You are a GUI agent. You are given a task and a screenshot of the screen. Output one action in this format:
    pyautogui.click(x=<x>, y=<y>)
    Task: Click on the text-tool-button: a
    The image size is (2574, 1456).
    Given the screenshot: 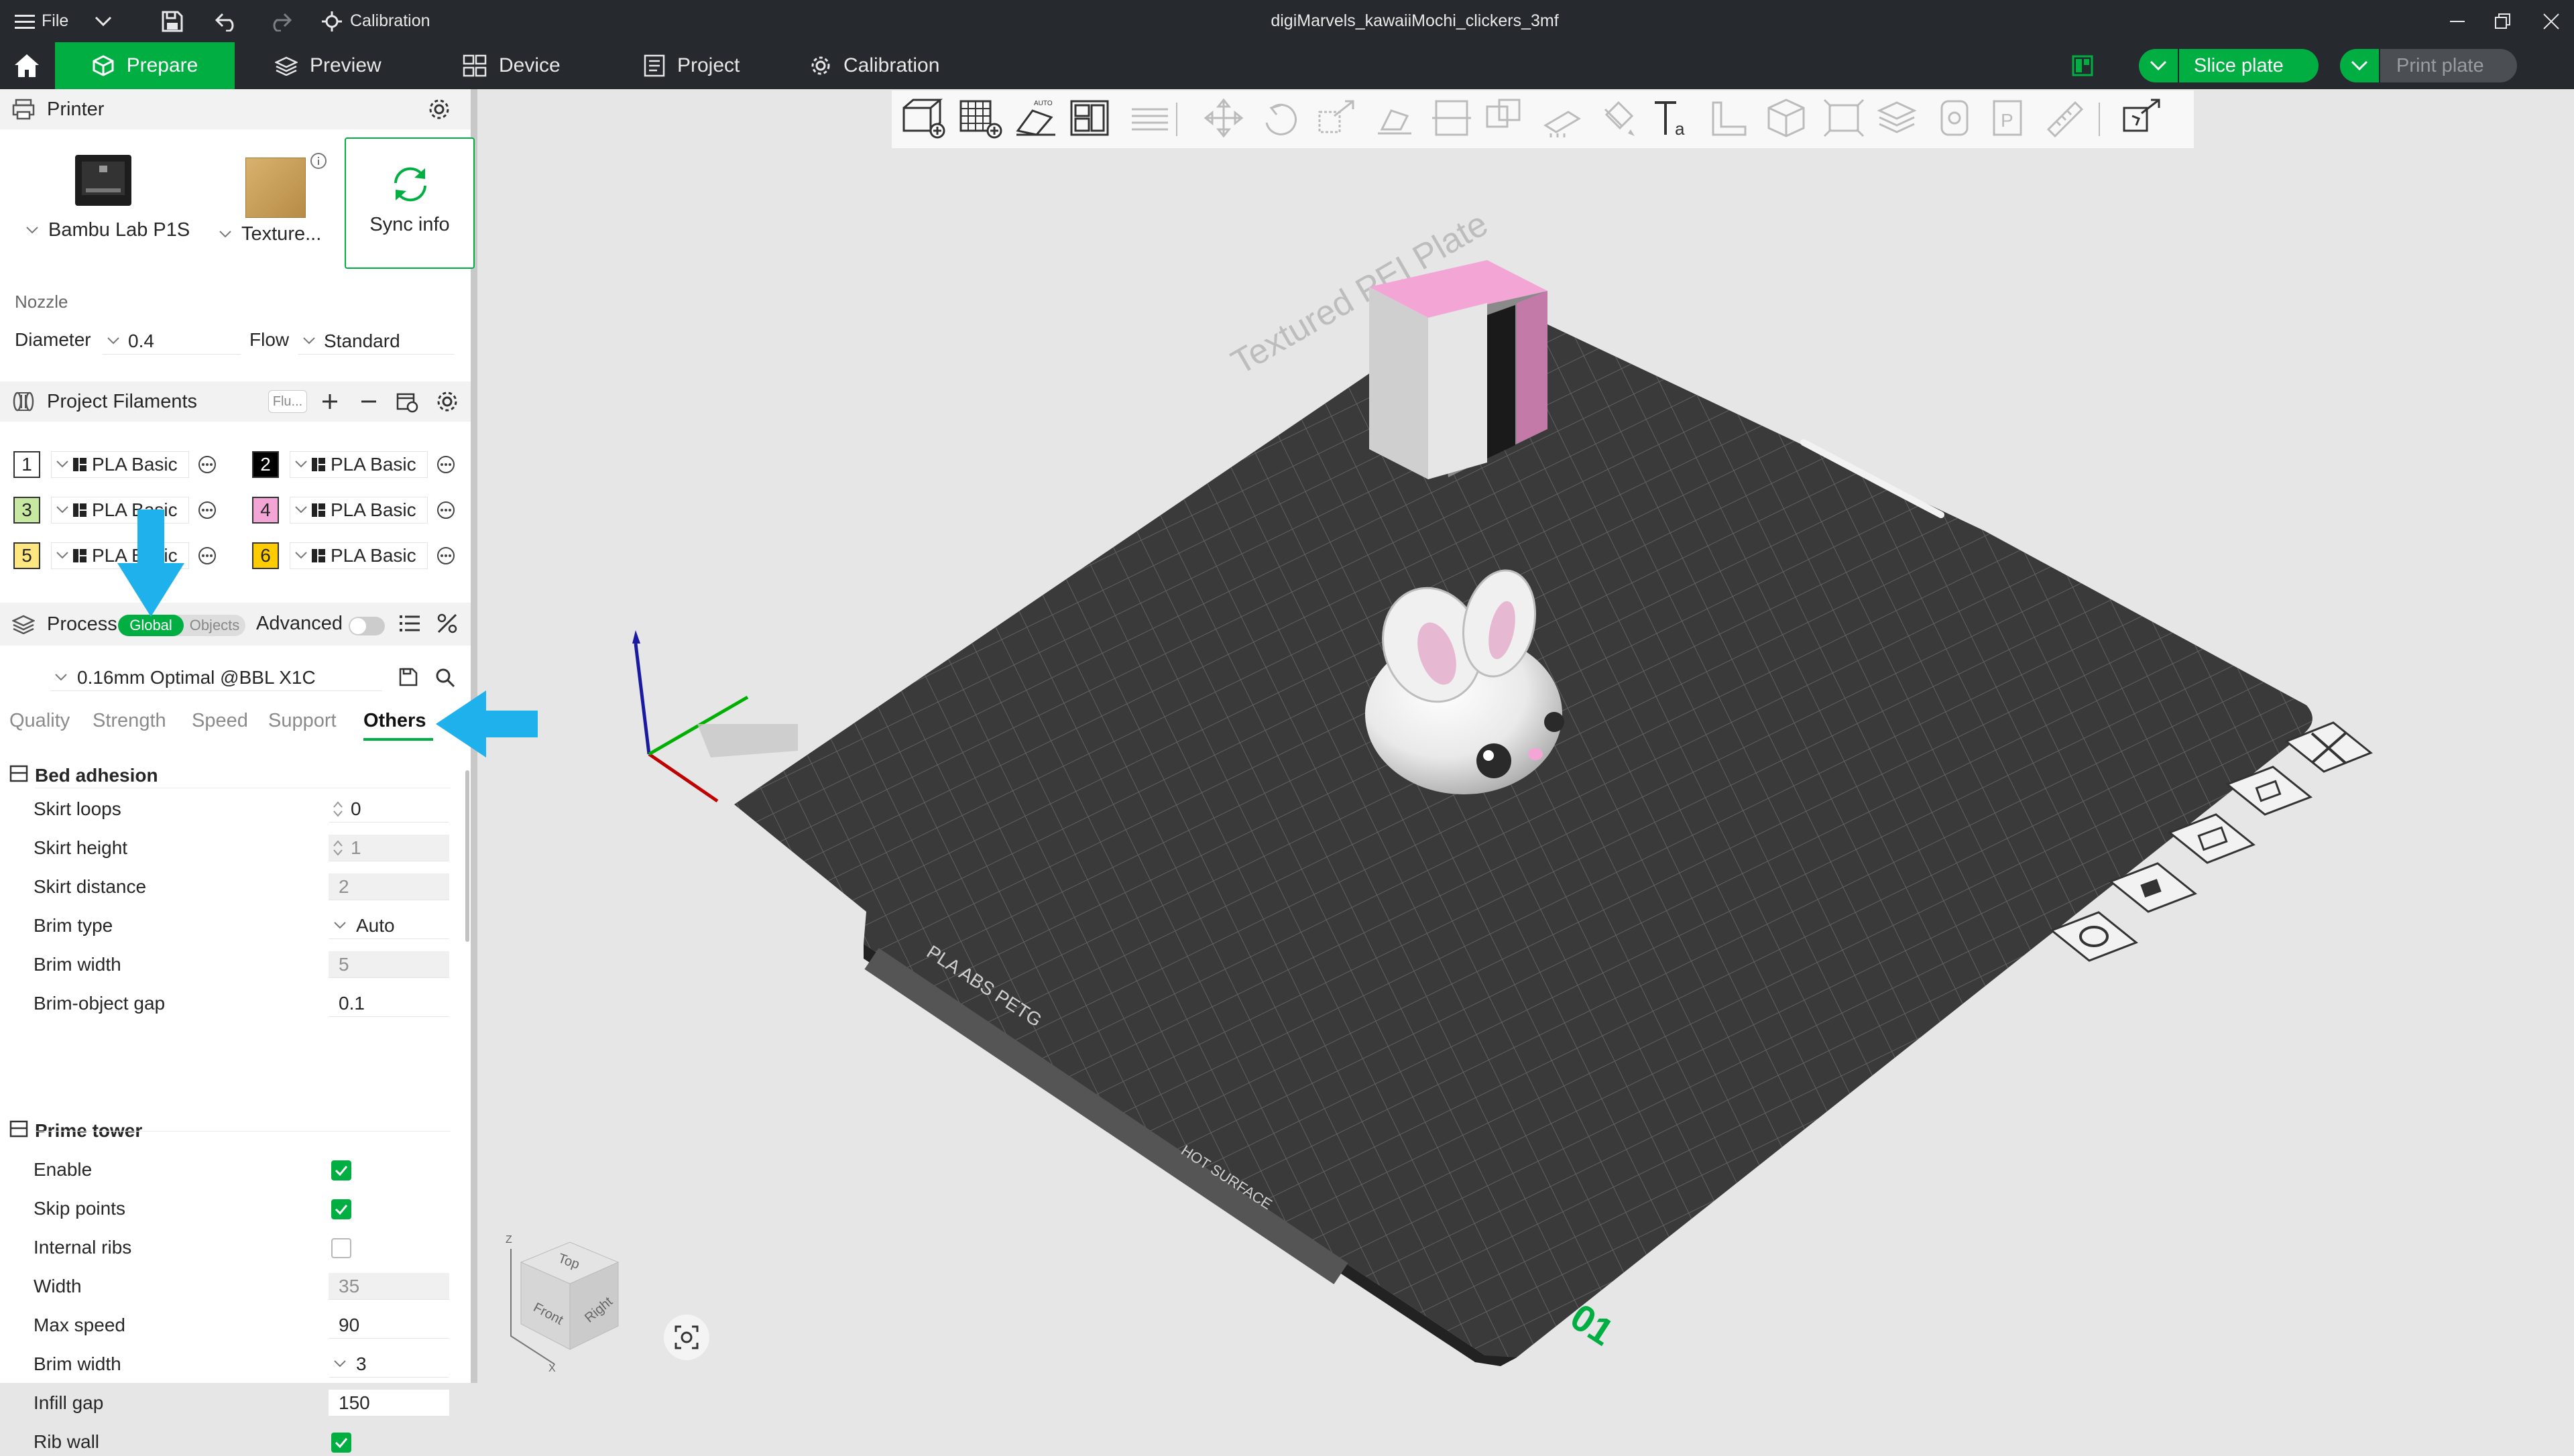 What is the action you would take?
    pyautogui.click(x=1673, y=119)
    